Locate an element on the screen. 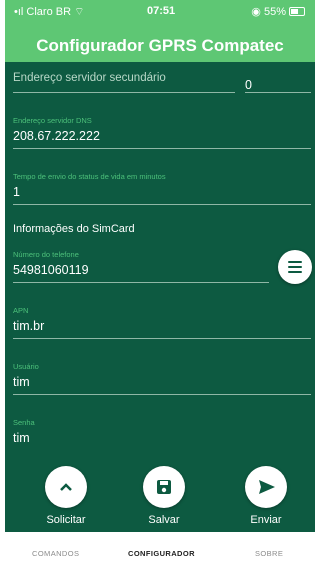 The width and height of the screenshot is (320, 566). send-circle is located at coordinates (266, 487).